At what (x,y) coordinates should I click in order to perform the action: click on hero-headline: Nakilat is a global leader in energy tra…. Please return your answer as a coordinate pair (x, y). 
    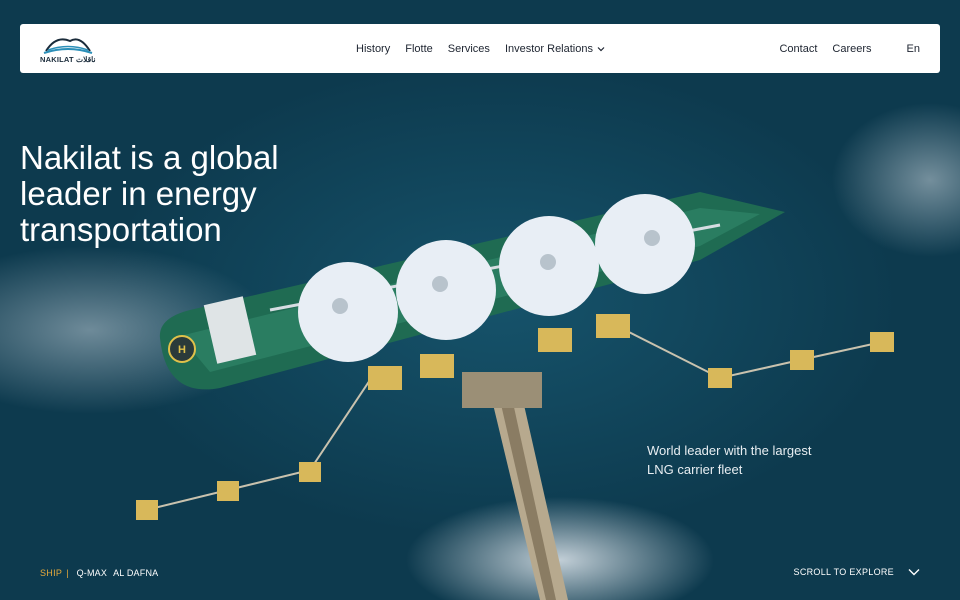
    Looking at the image, I should click on (149, 193).